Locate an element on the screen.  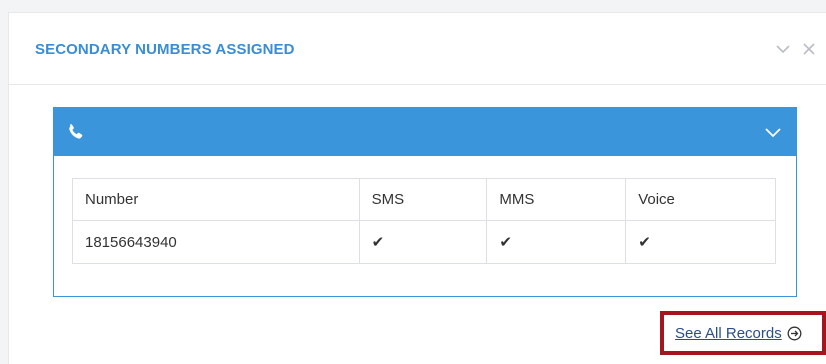
widget-tools is located at coordinates (796, 49).